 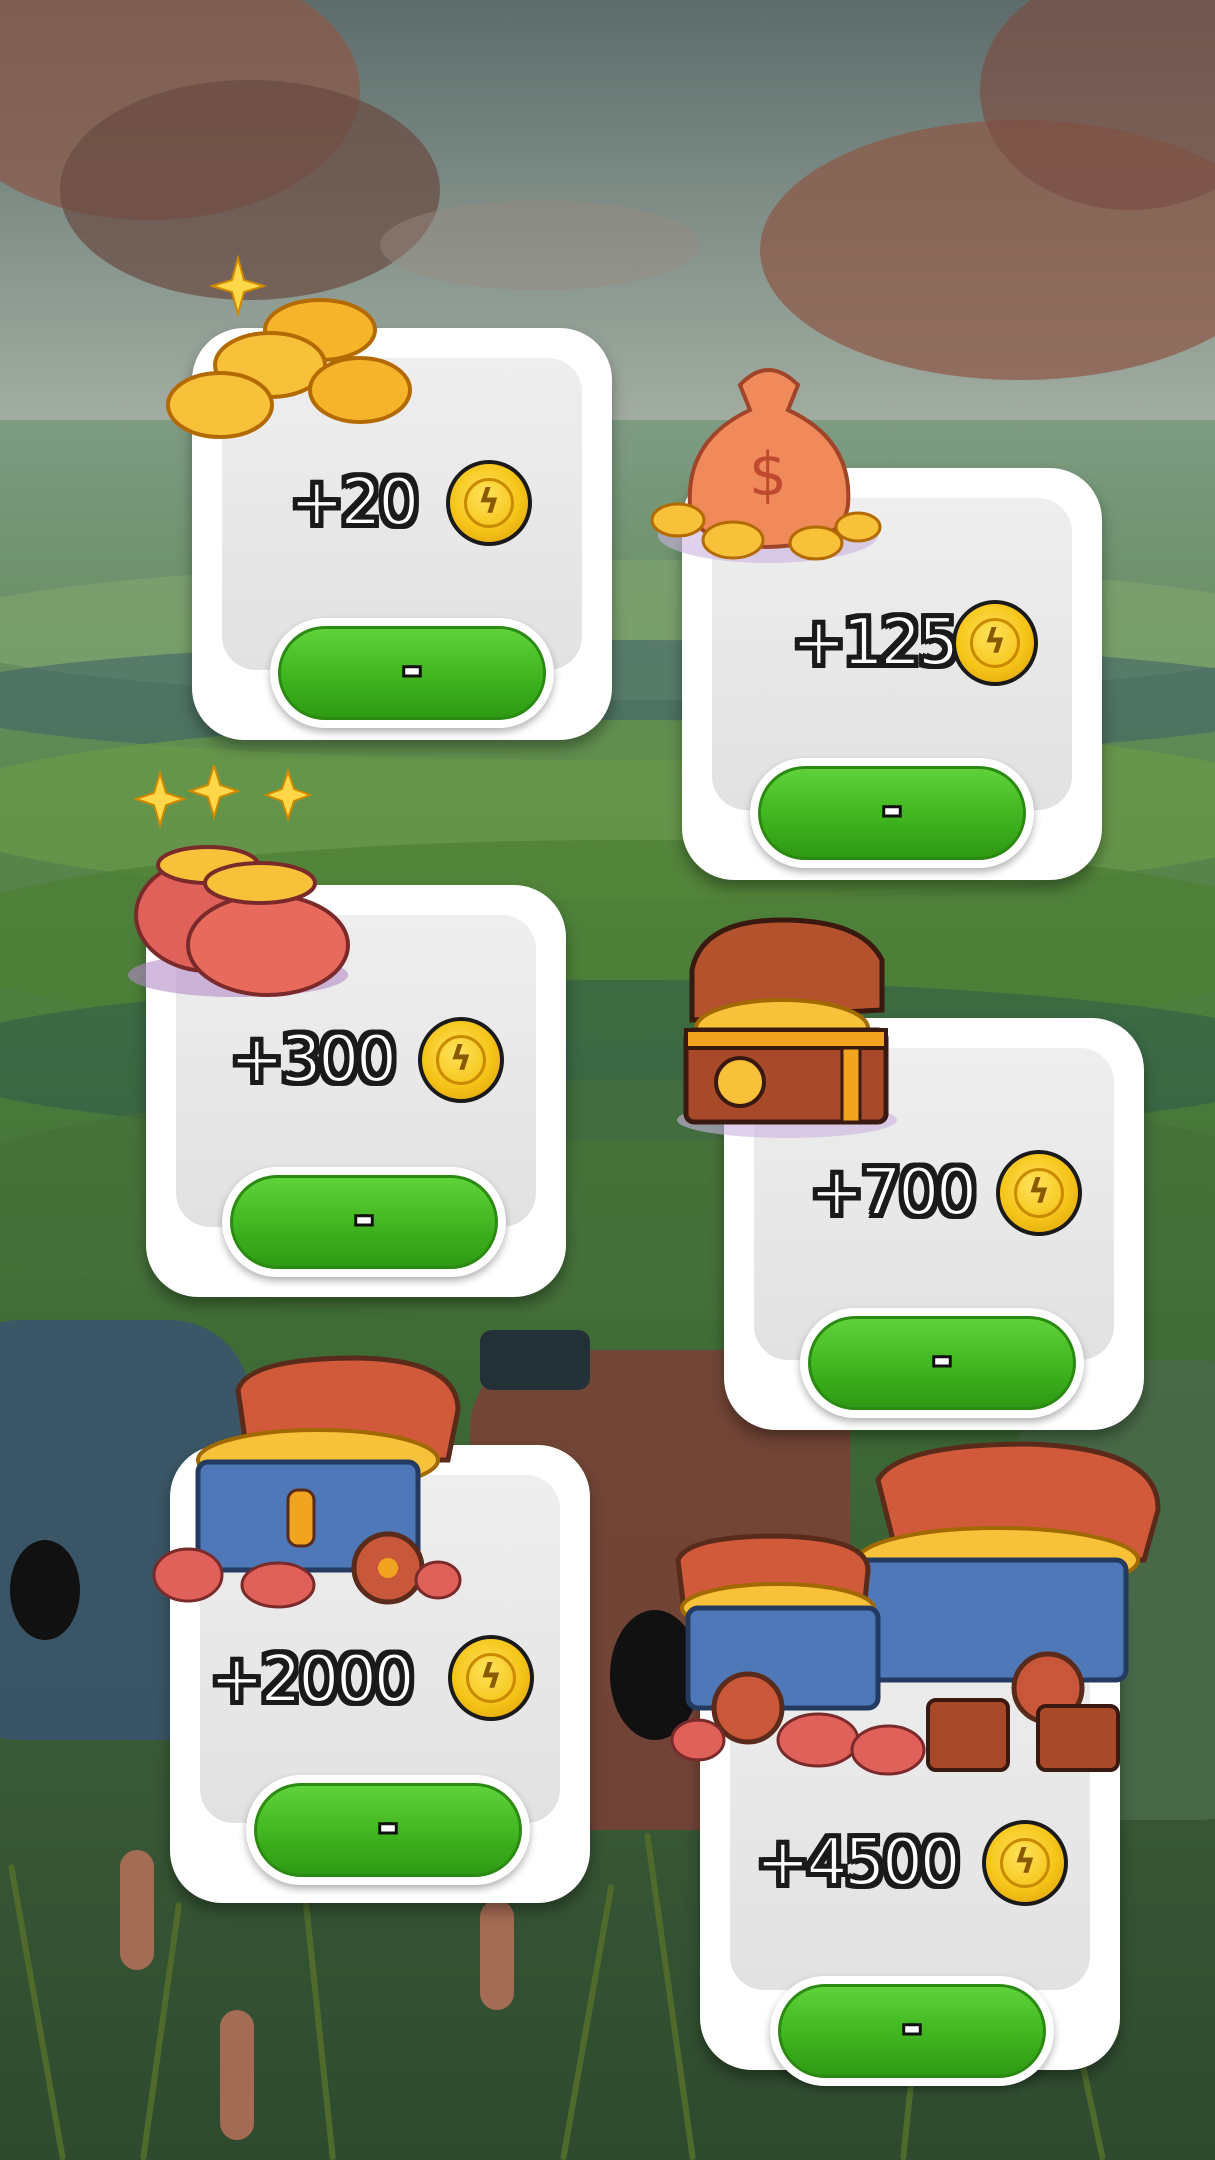 I want to click on treasure-chest-icon, so click(x=787, y=1027).